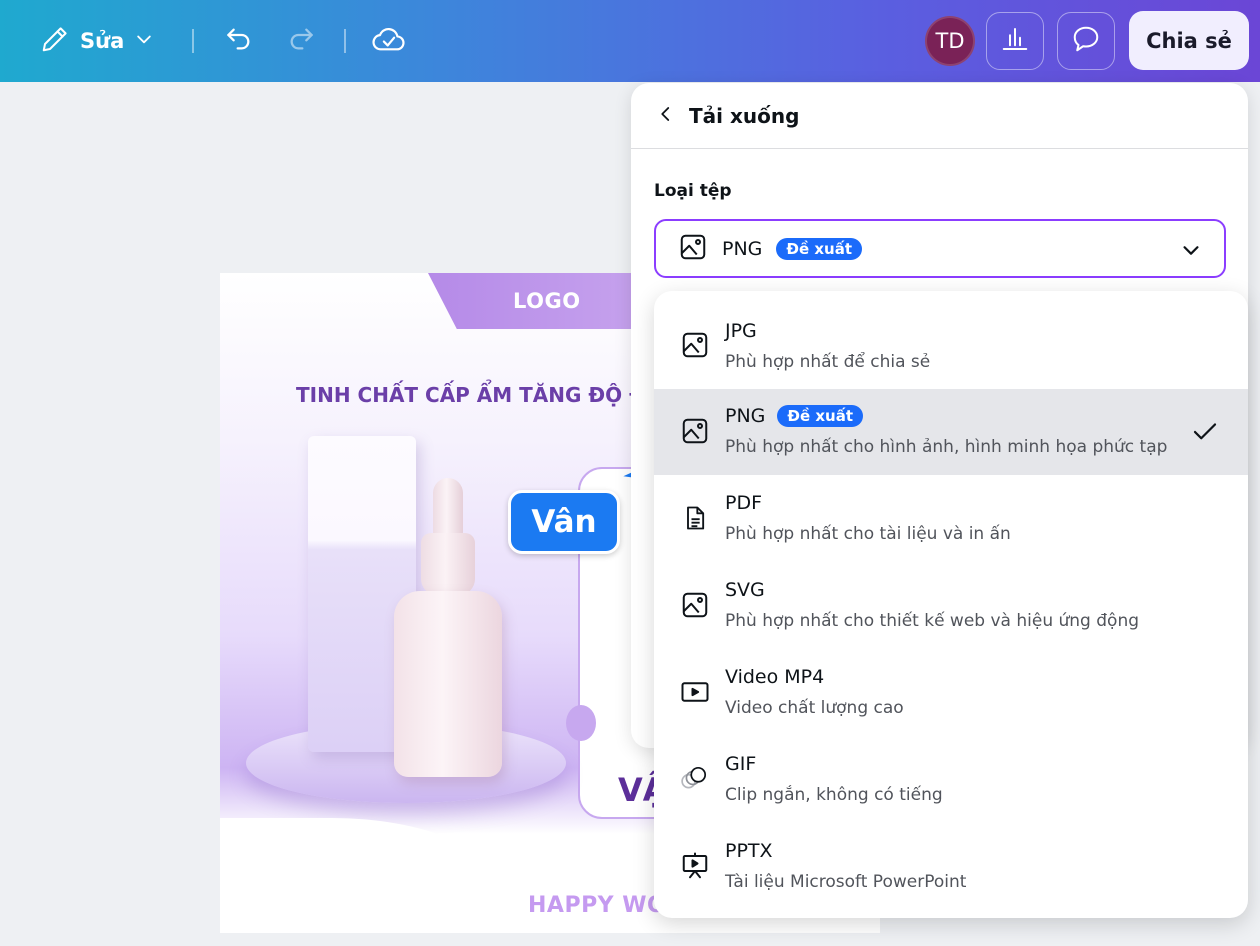 The height and width of the screenshot is (946, 1260). What do you see at coordinates (951, 519) in the screenshot?
I see `file-type-option-pdf: PDF Phù hợp nhất cho tài liệu và in ấn` at bounding box center [951, 519].